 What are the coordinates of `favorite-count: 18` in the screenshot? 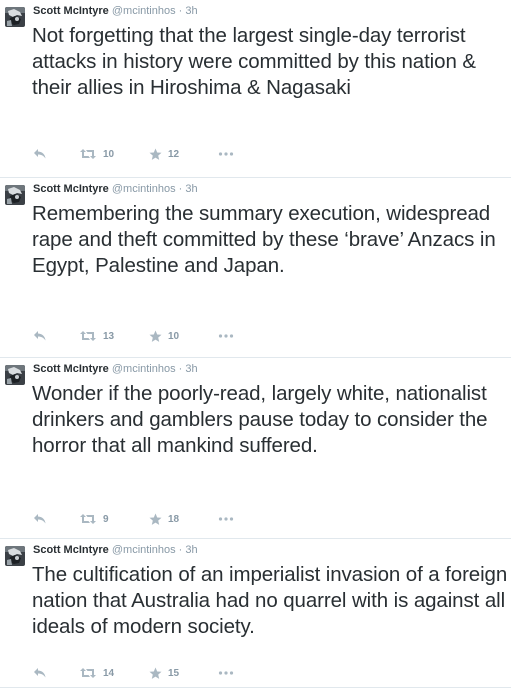 It's located at (174, 519).